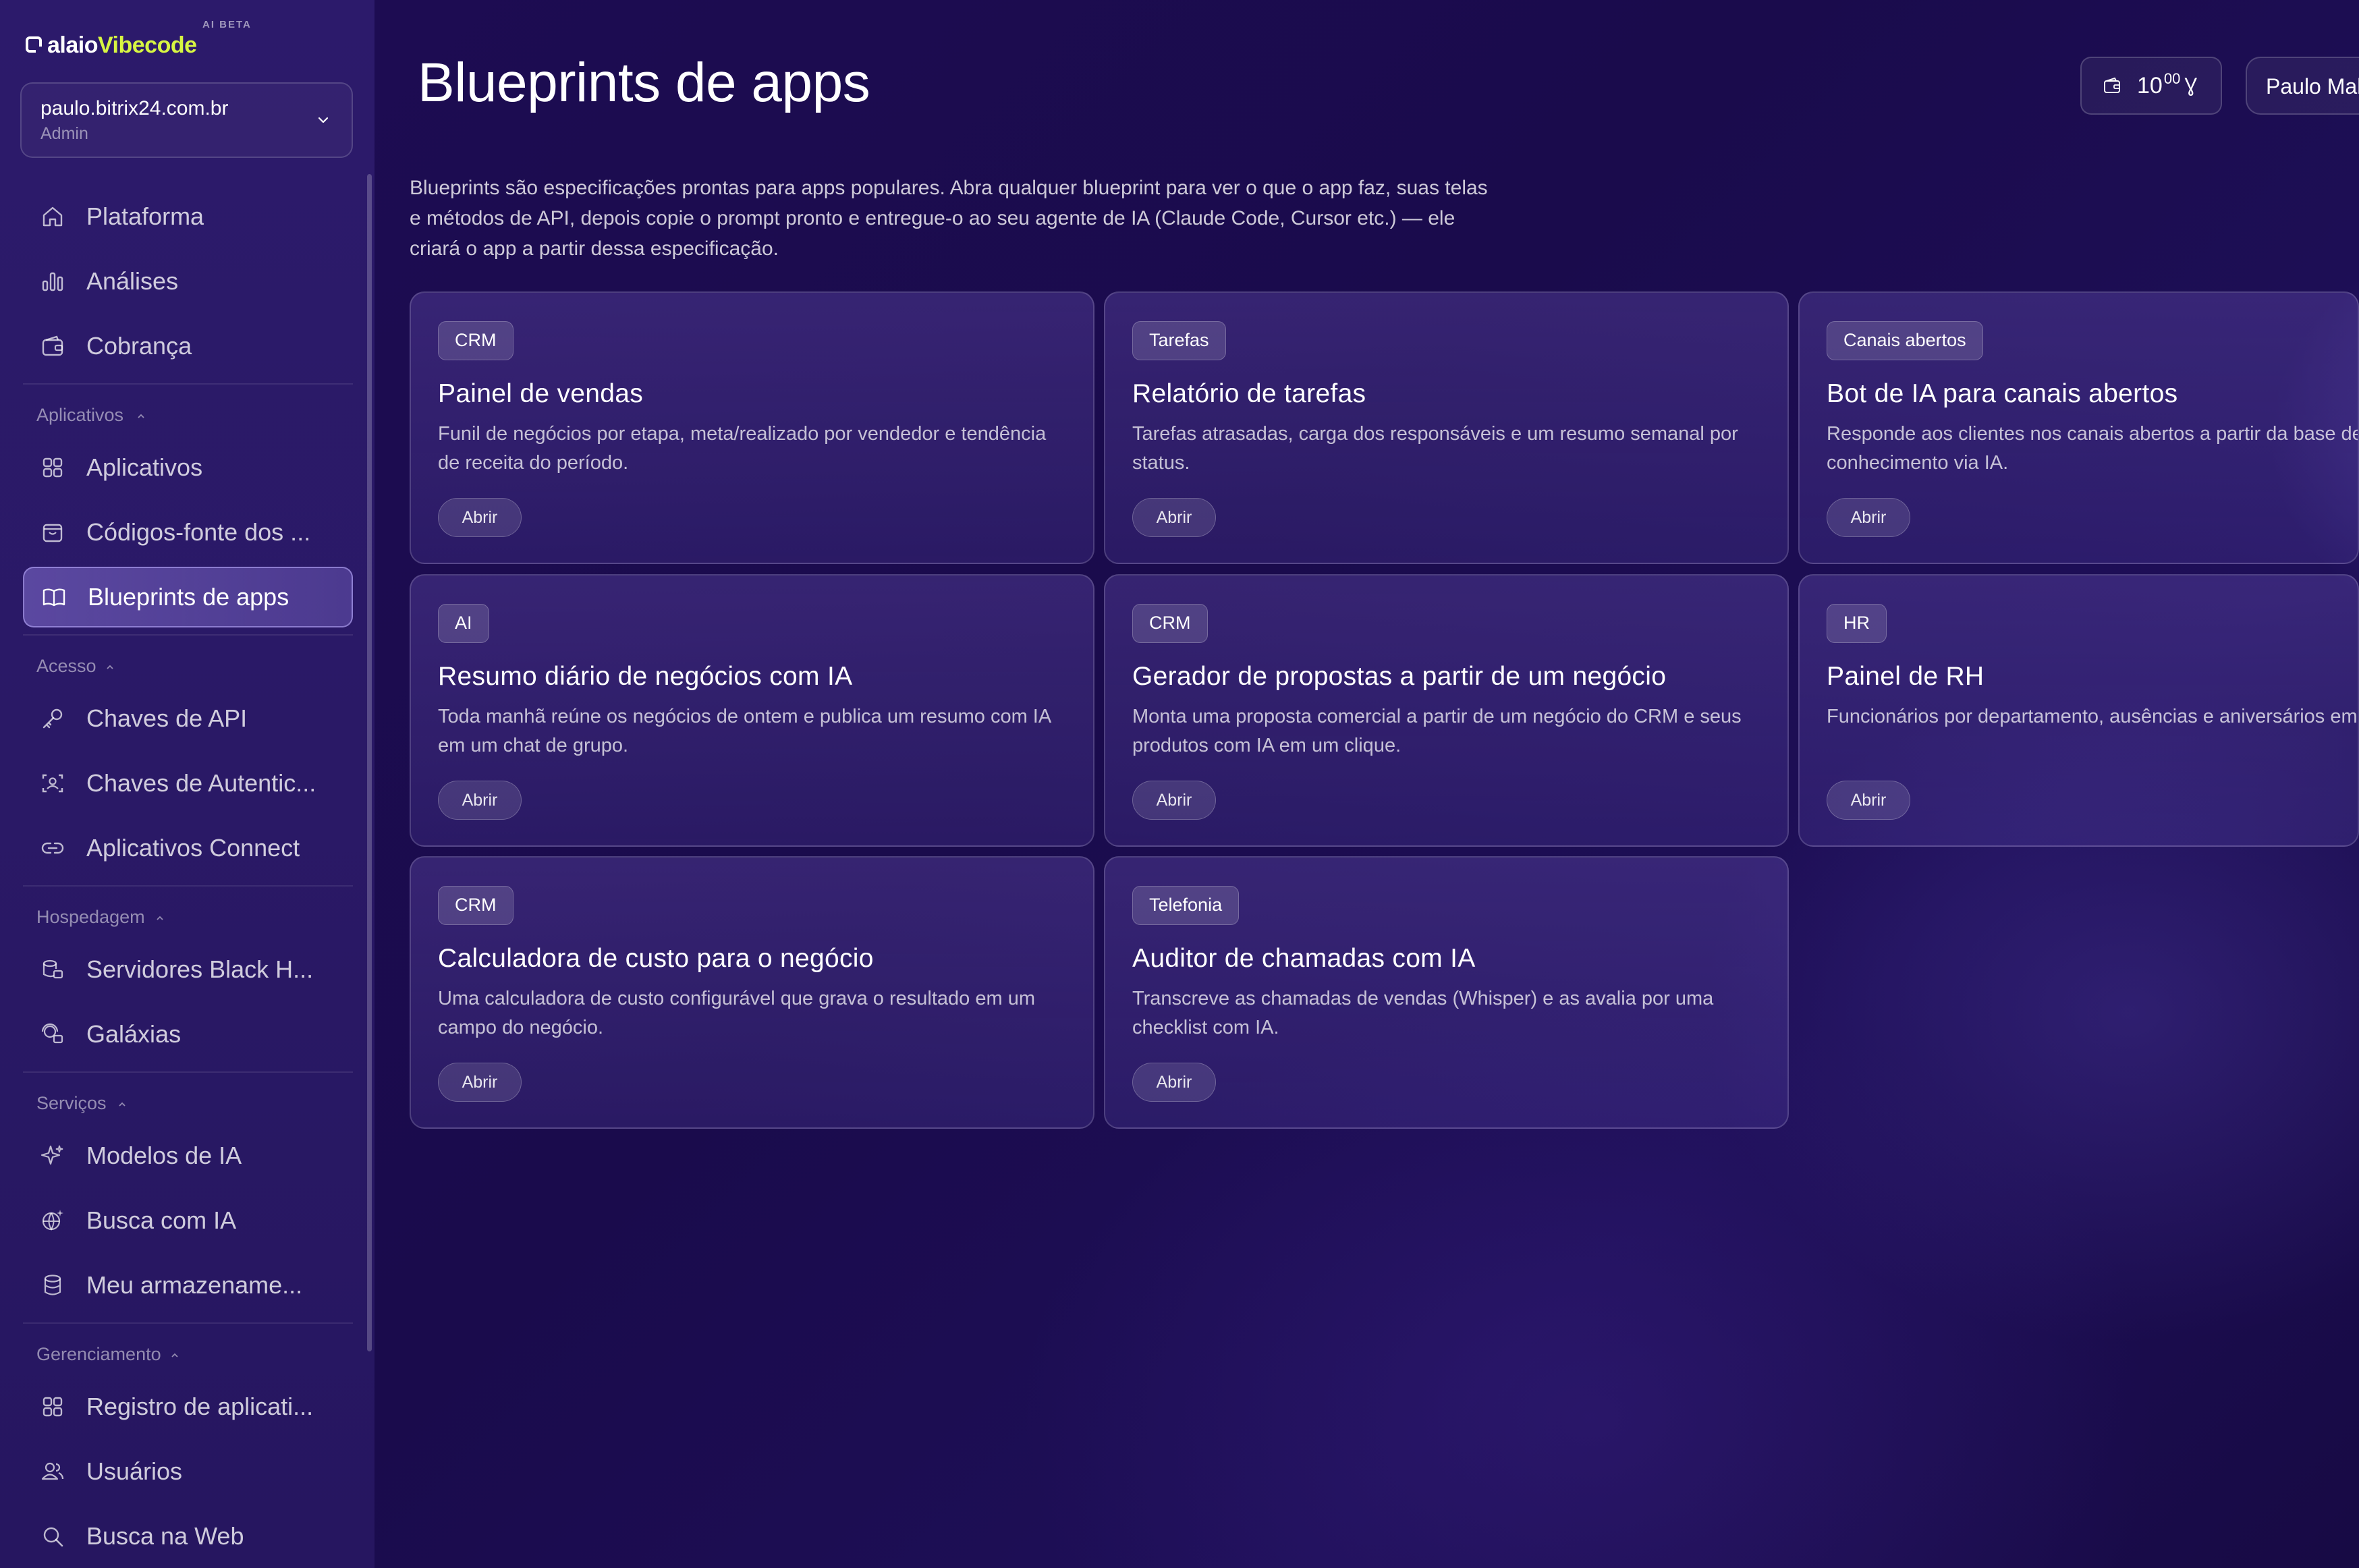  Describe the element at coordinates (66, 666) in the screenshot. I see `nav-section-label: Acesso` at that location.